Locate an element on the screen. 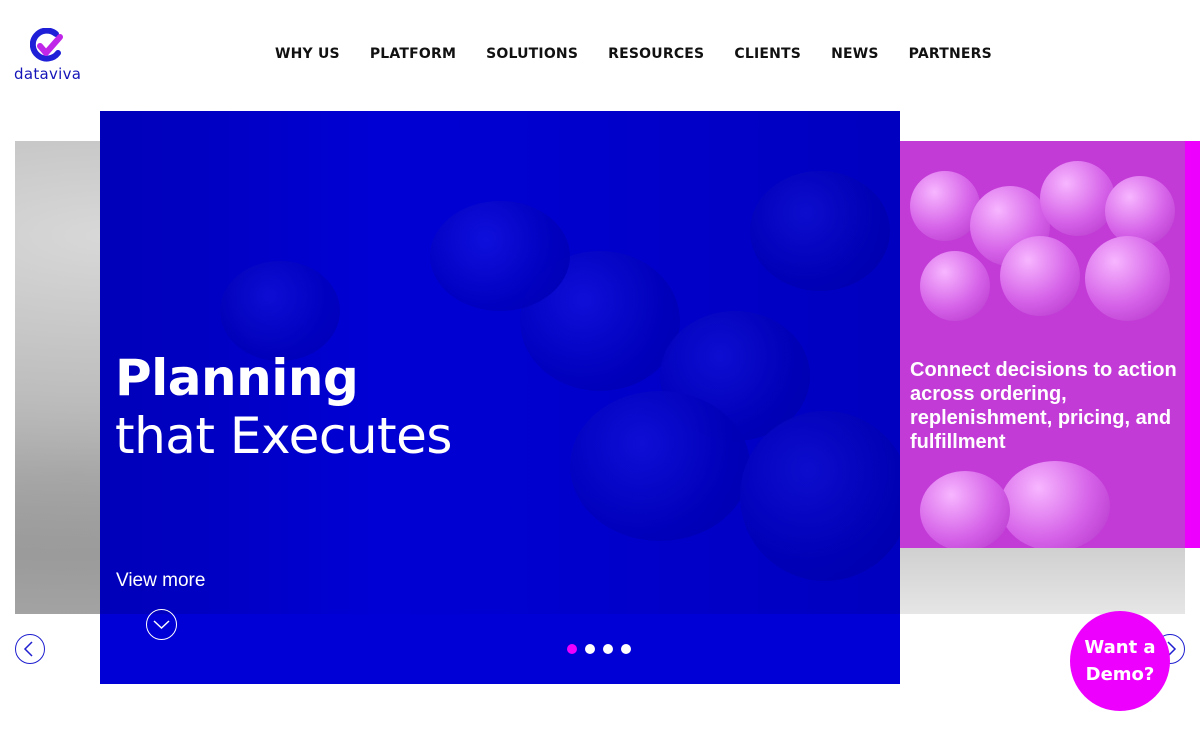  hero-title-bold: Planning is located at coordinates (237, 378).